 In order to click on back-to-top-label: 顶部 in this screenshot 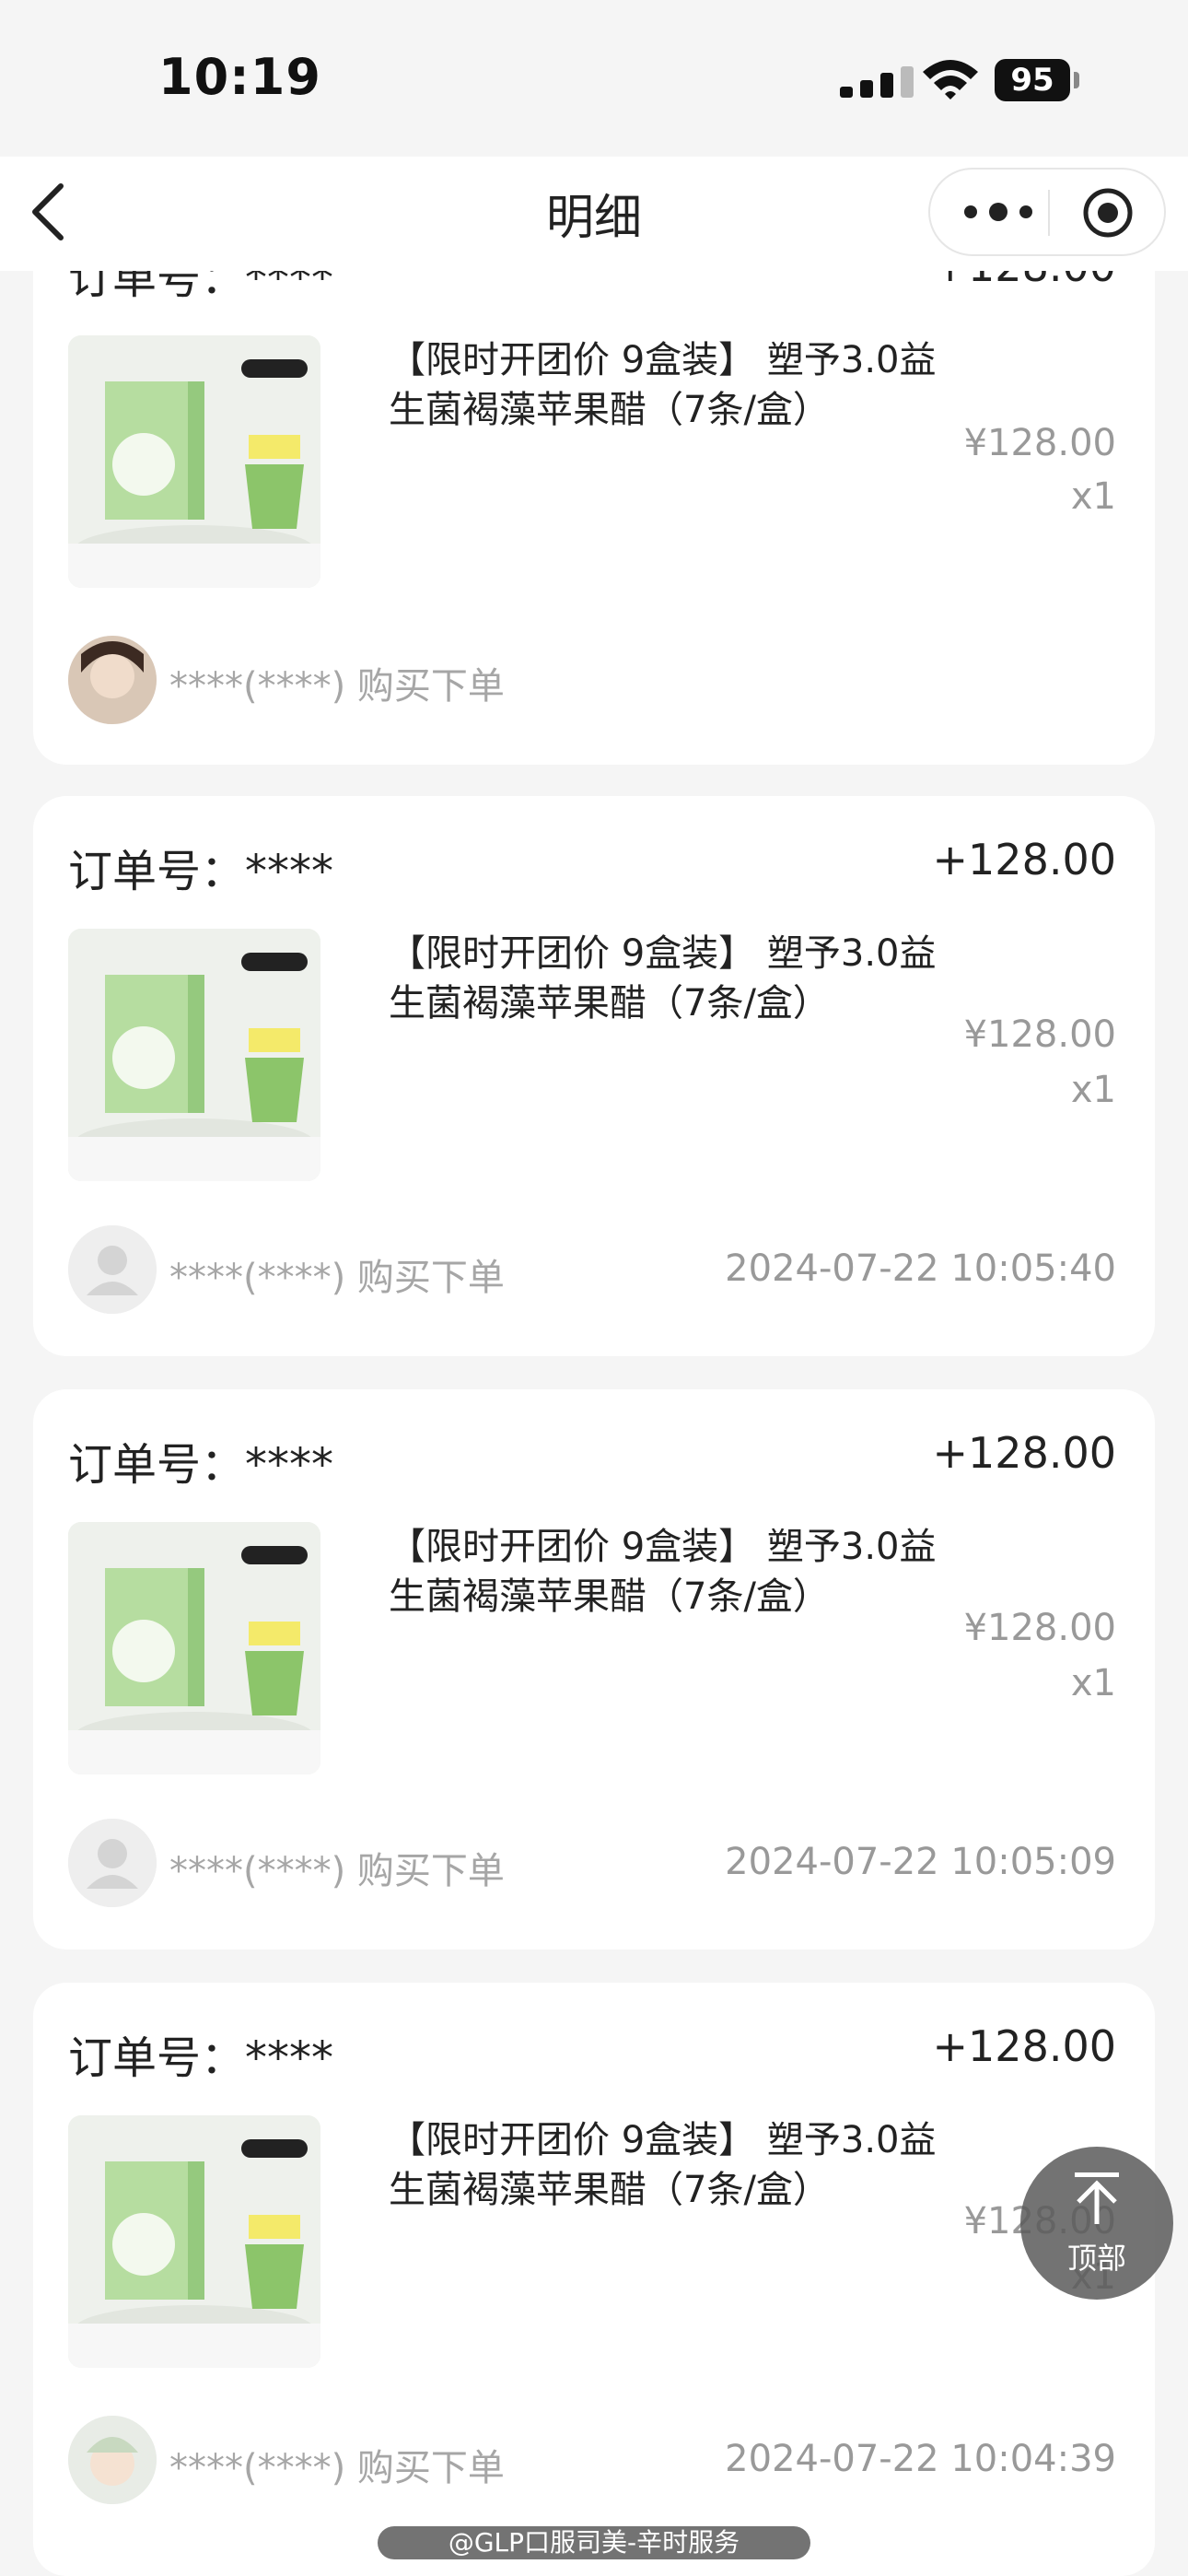, I will do `click(1096, 2258)`.